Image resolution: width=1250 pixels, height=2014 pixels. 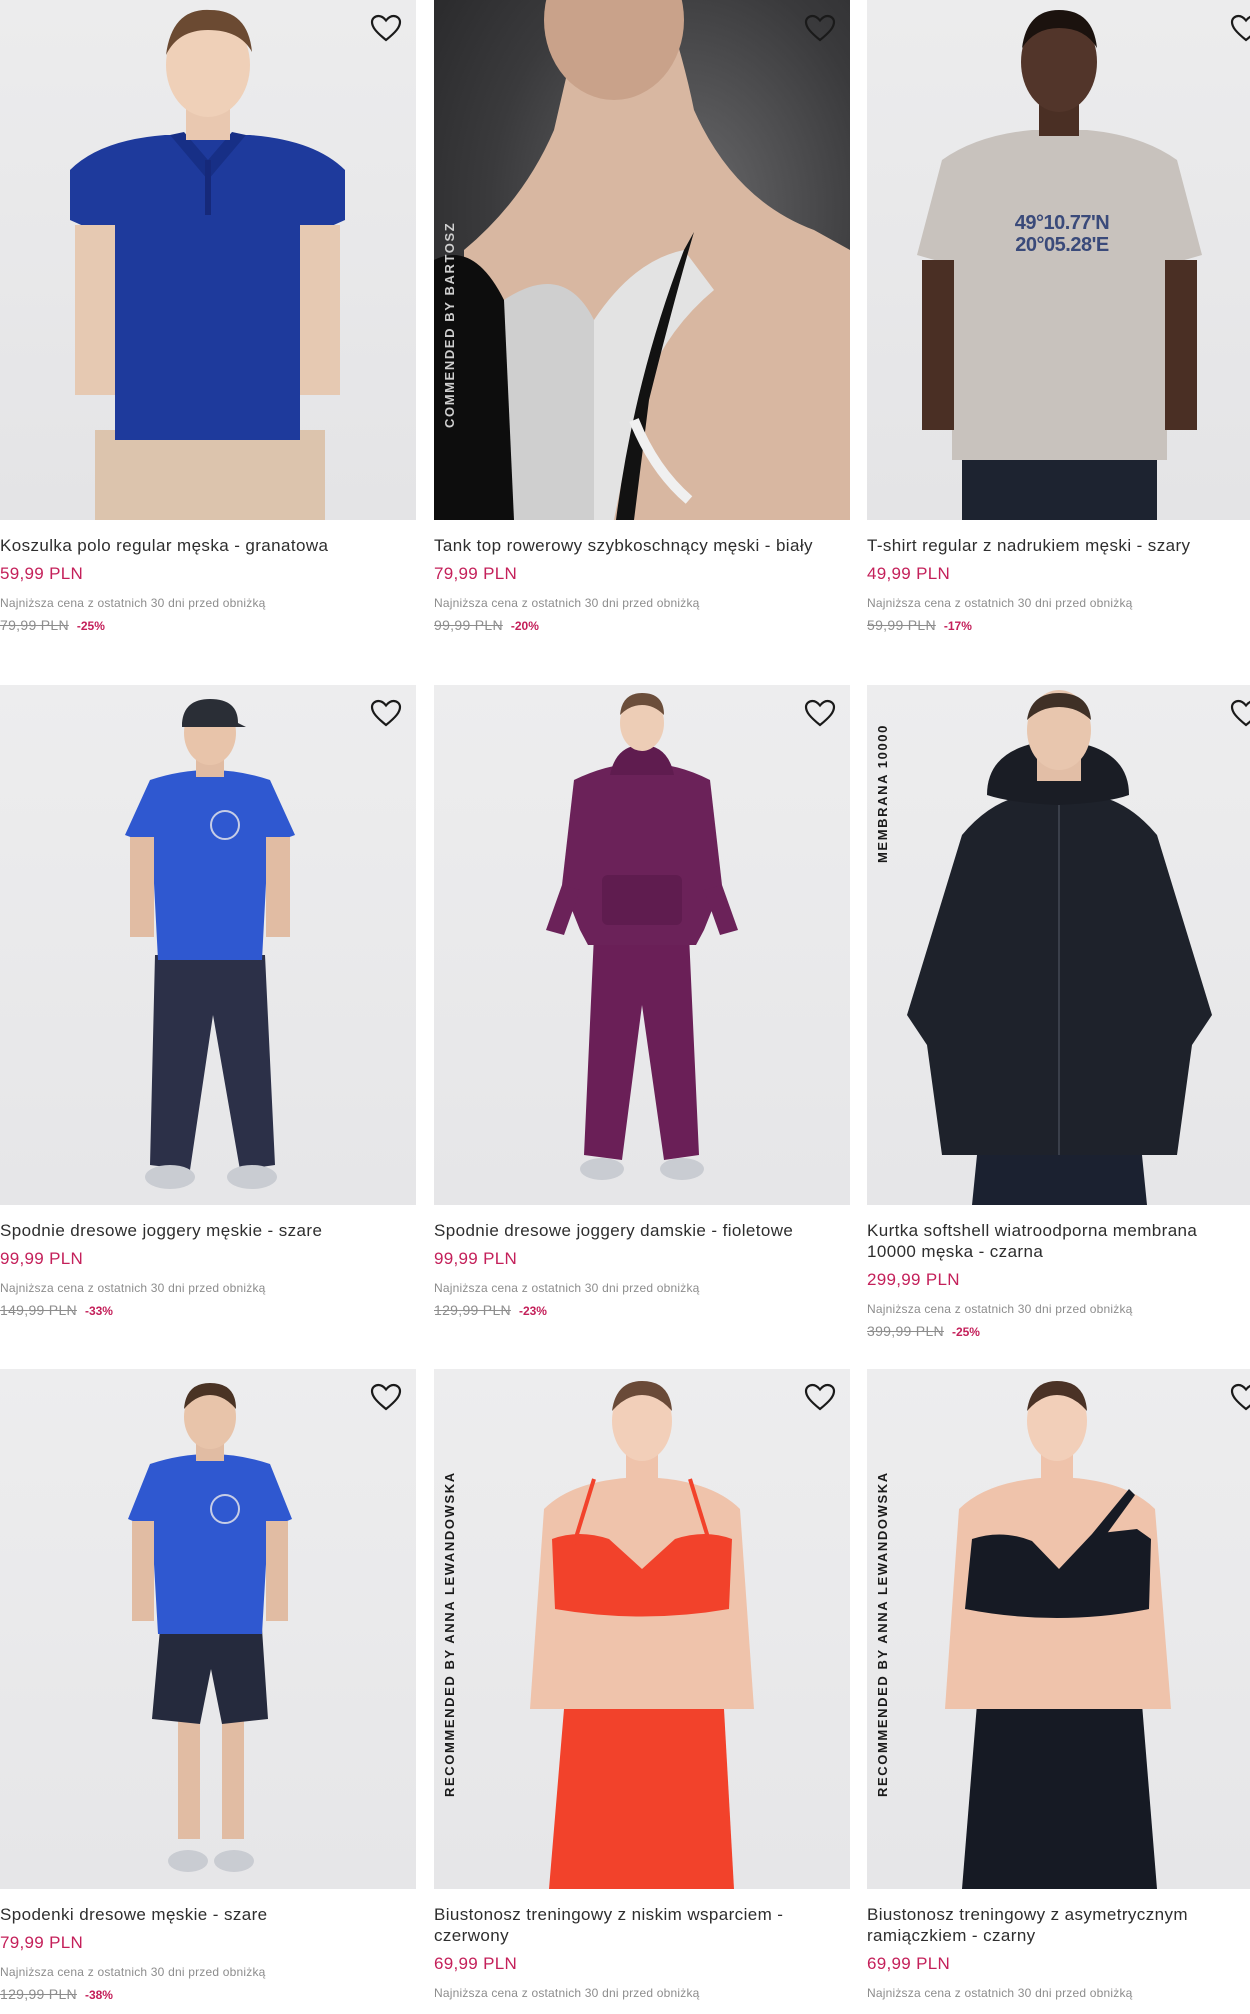 I want to click on product-name: Spodnie dresowe joggery męskie - szare, so click(x=208, y=1230).